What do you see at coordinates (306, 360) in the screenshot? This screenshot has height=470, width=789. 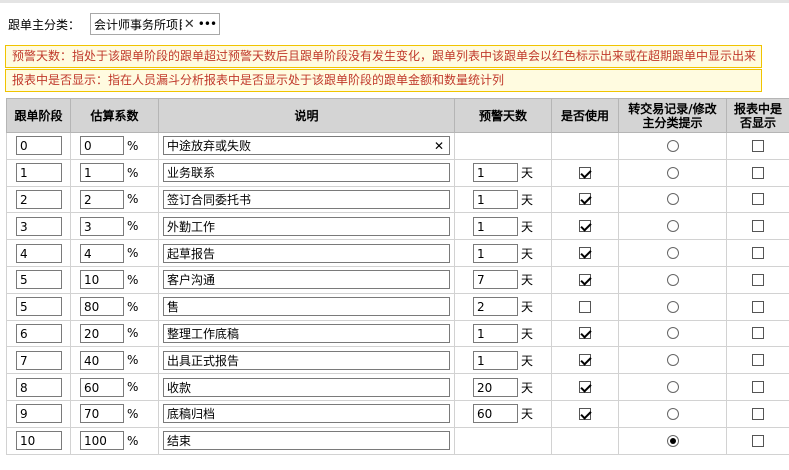 I see `desc-input: 出具正式报告` at bounding box center [306, 360].